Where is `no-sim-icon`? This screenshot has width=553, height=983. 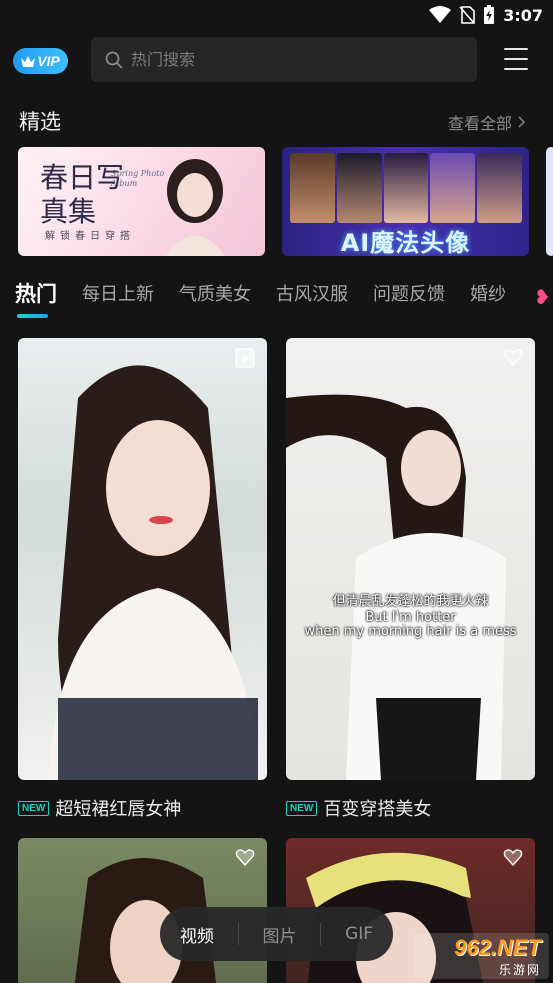 no-sim-icon is located at coordinates (467, 15).